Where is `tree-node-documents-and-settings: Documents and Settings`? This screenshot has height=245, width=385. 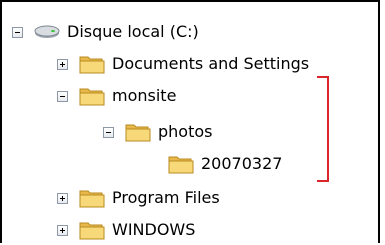 tree-node-documents-and-settings: Documents and Settings is located at coordinates (183, 64).